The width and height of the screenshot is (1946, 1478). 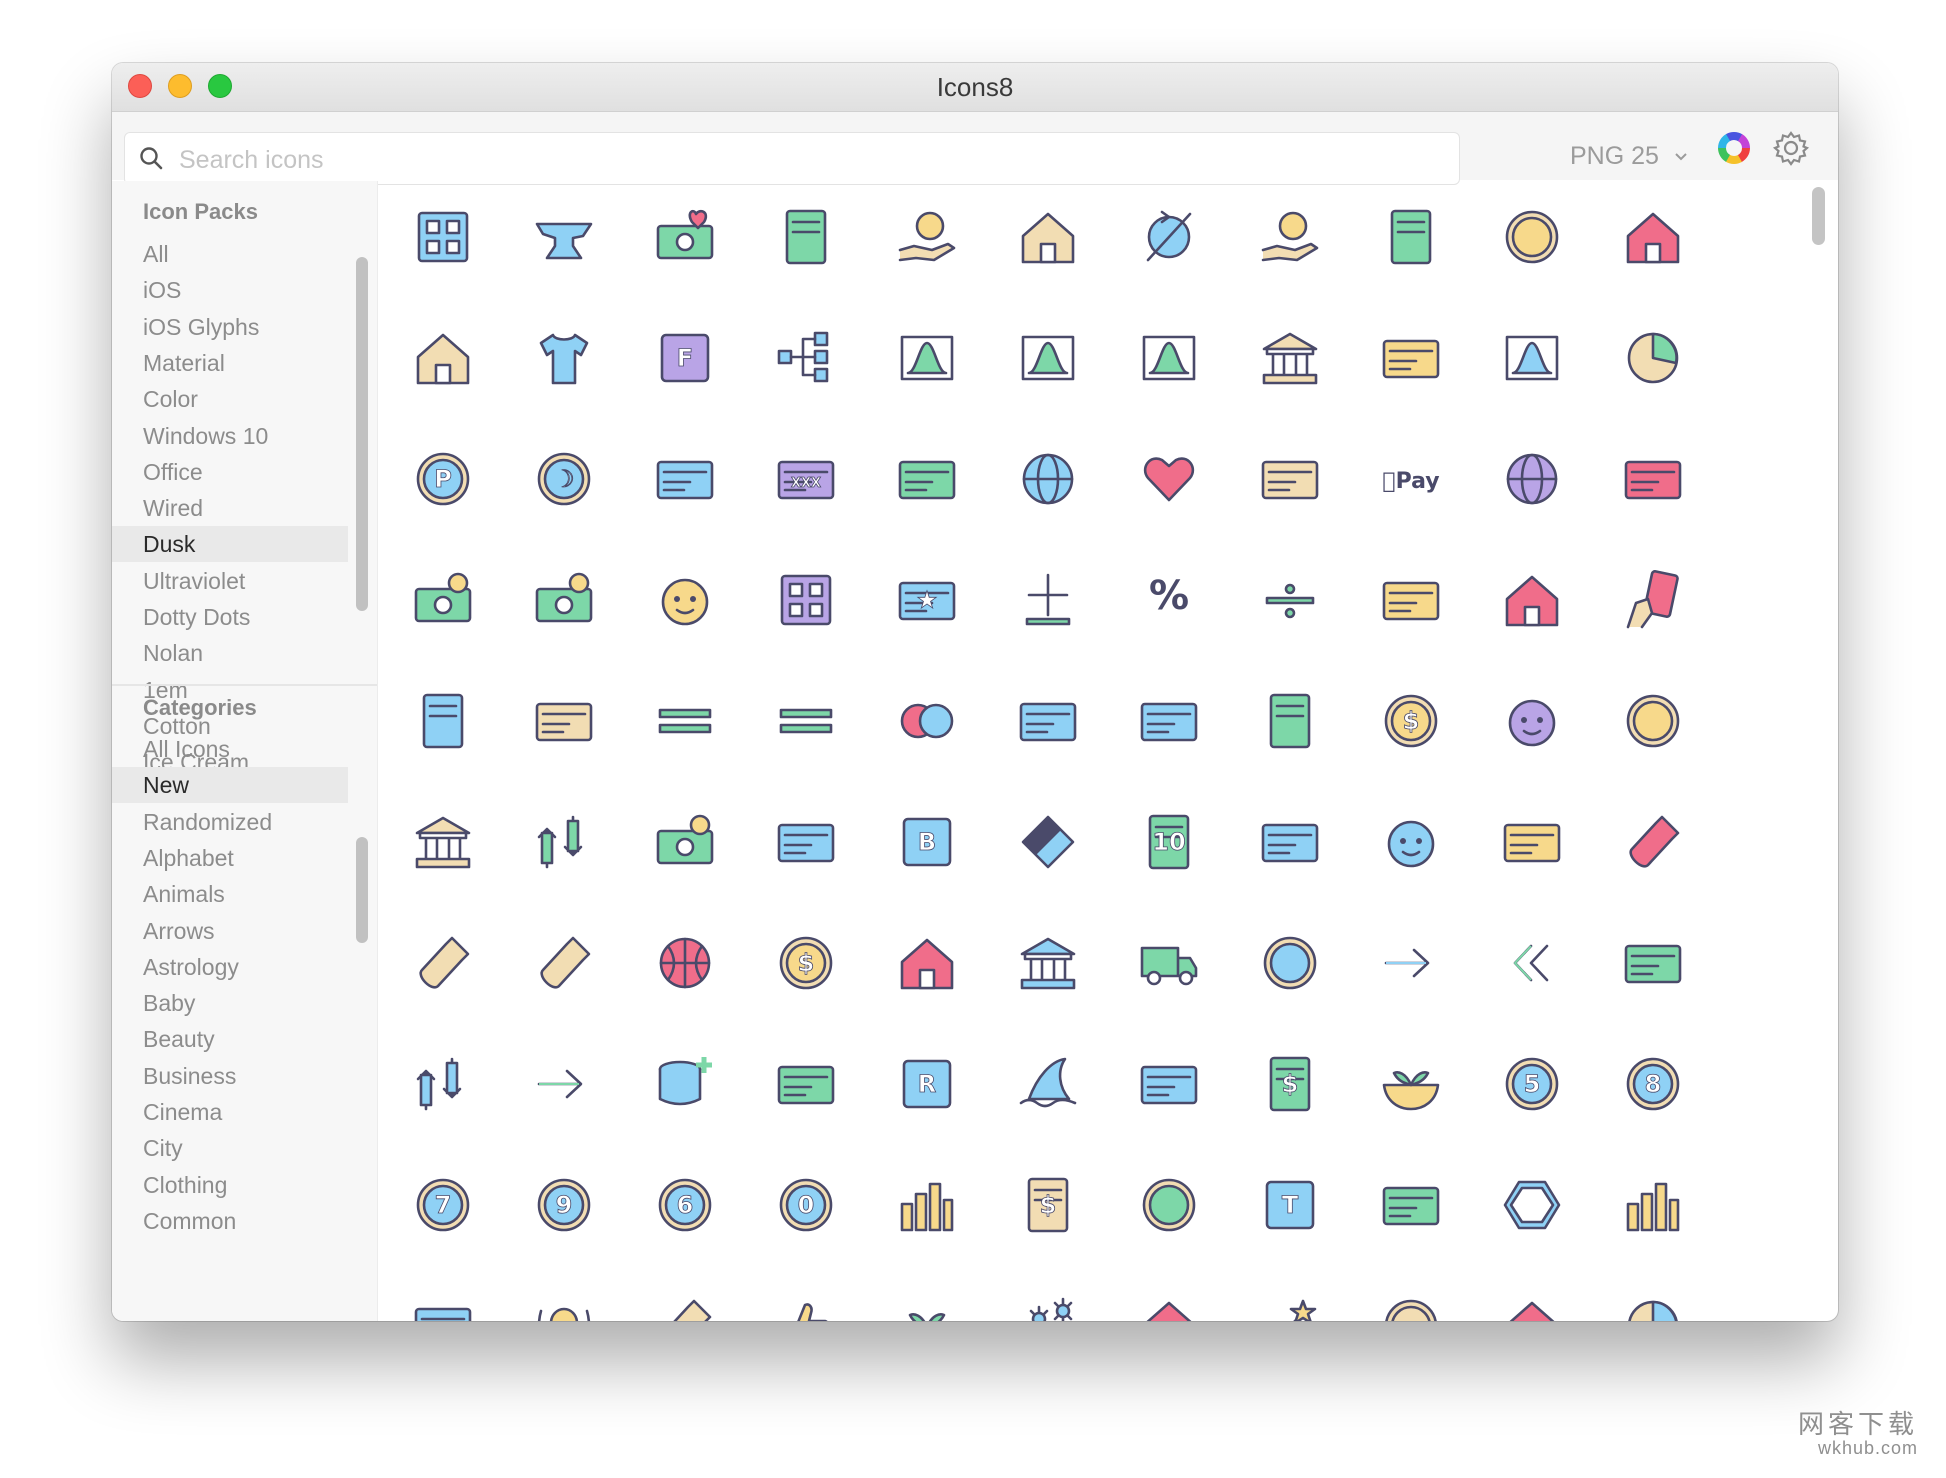 What do you see at coordinates (230, 544) in the screenshot?
I see `sidebar-item-dusk: Dusk` at bounding box center [230, 544].